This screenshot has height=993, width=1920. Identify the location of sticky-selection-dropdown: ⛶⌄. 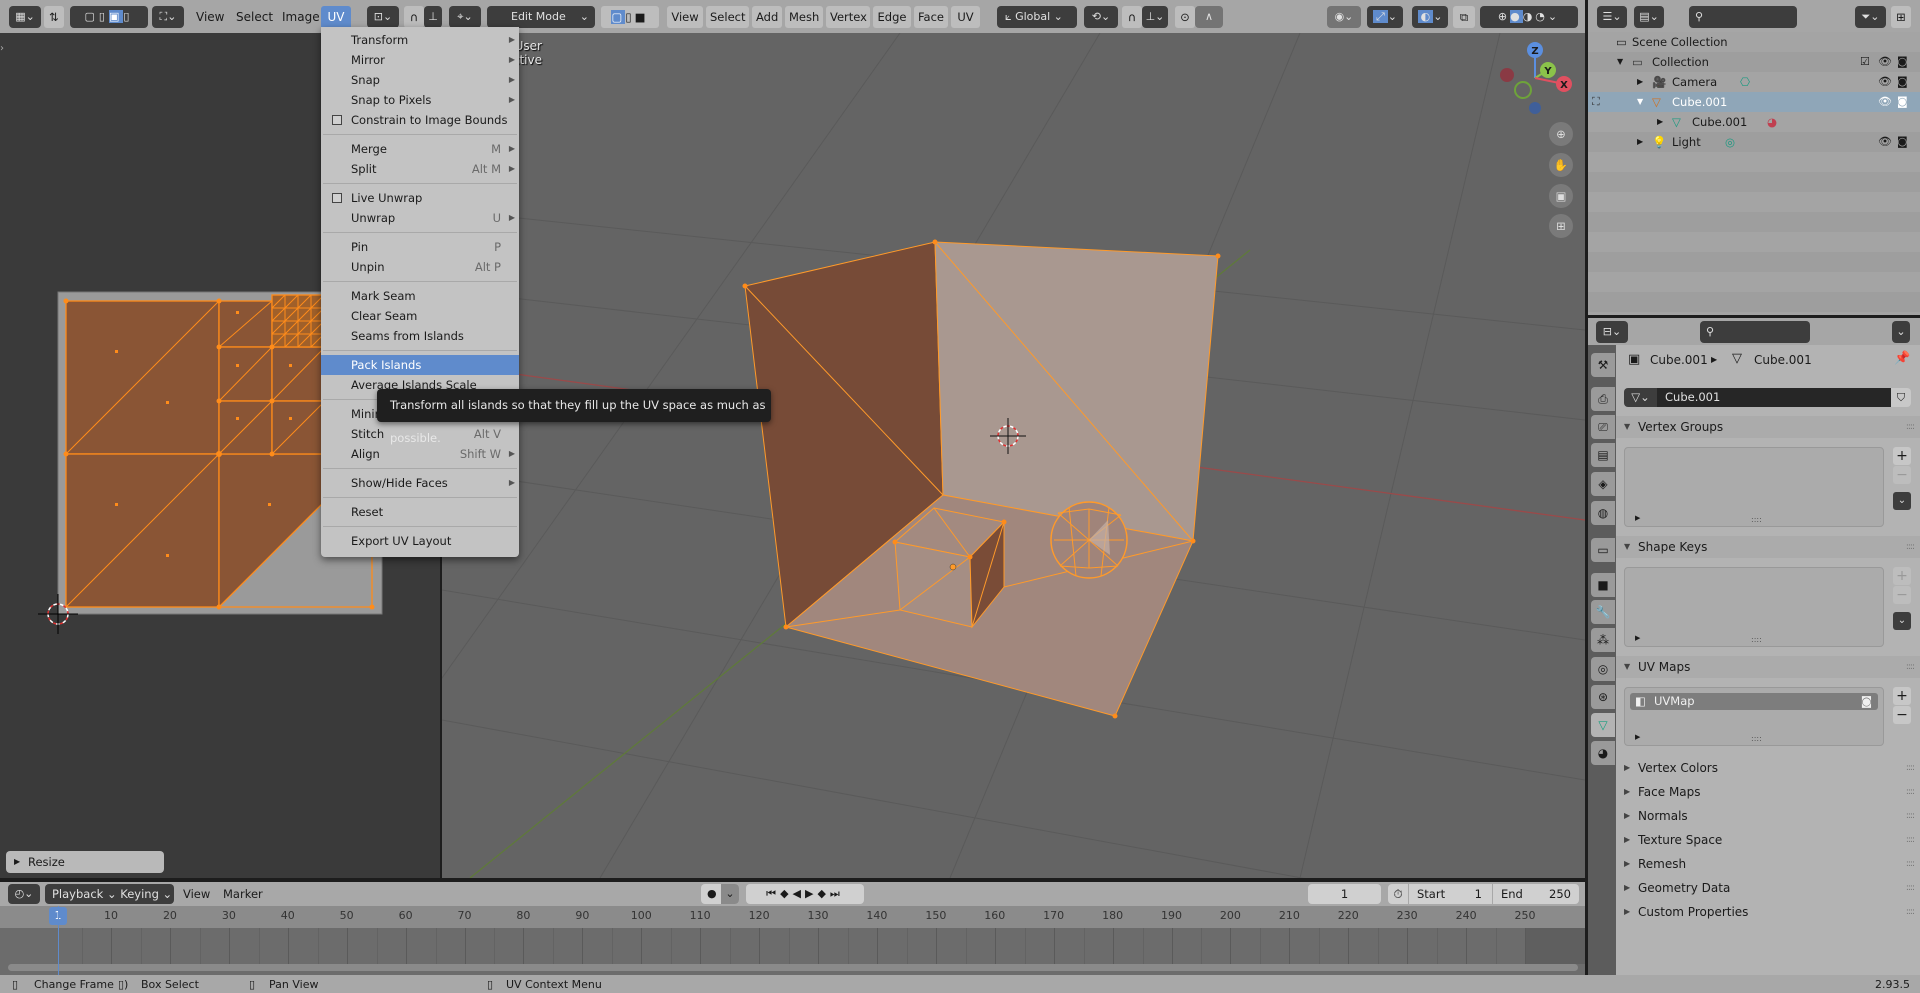
(168, 17).